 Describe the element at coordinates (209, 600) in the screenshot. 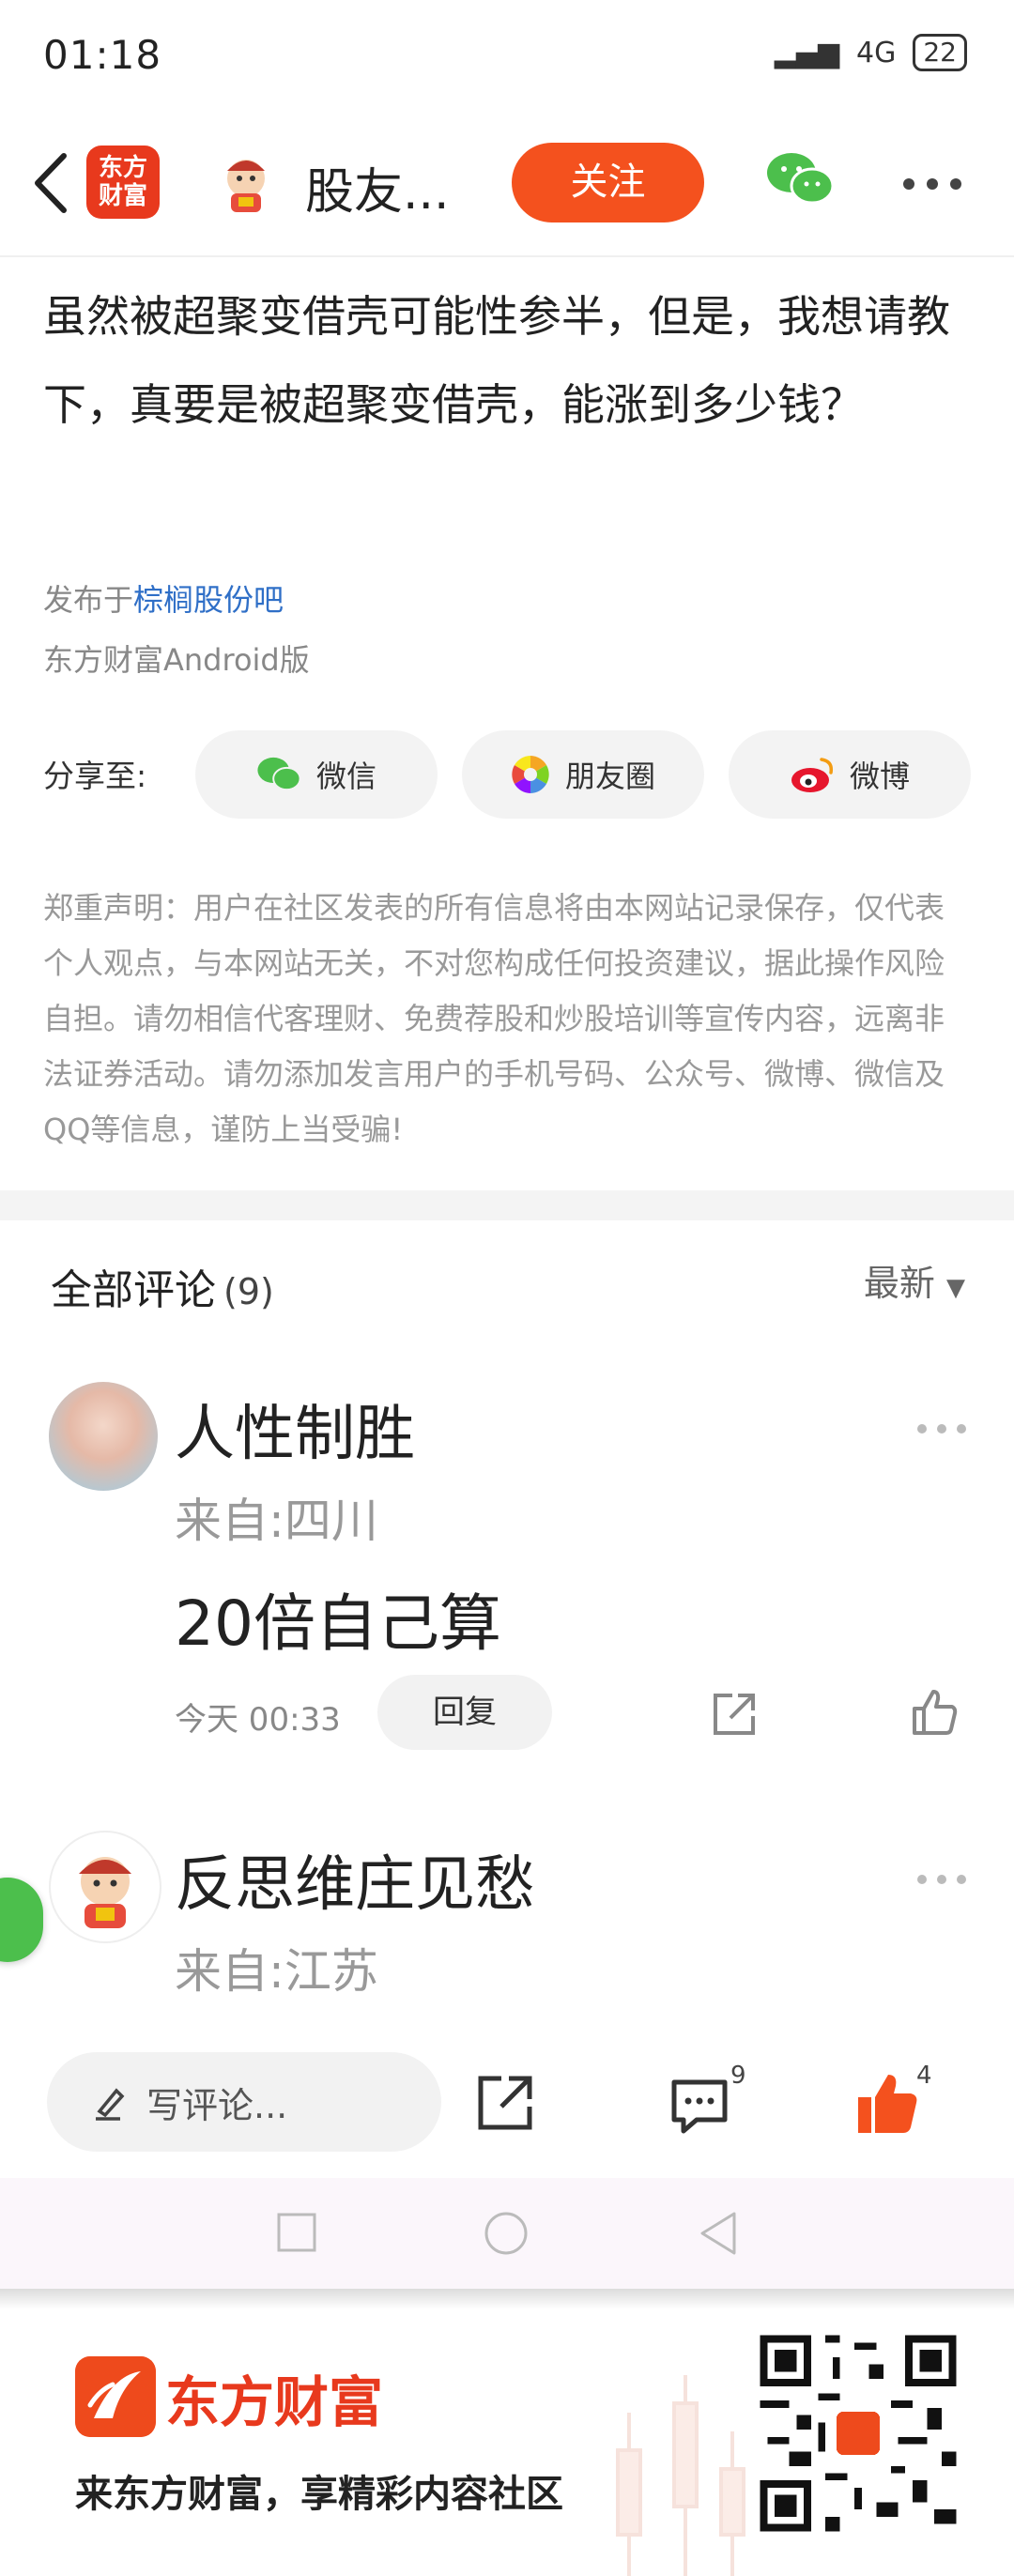

I see `forum-link: 棕榈股份吧` at that location.